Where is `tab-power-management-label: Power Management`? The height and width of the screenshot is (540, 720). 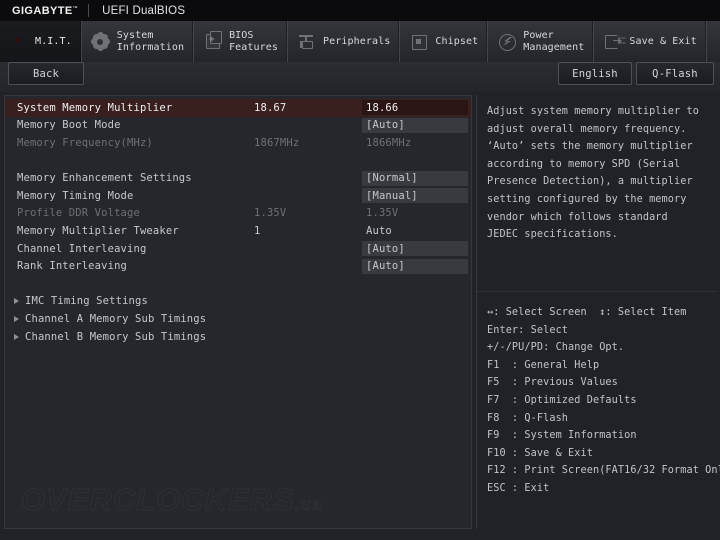
tab-power-management-label: Power Management is located at coordinates (554, 41).